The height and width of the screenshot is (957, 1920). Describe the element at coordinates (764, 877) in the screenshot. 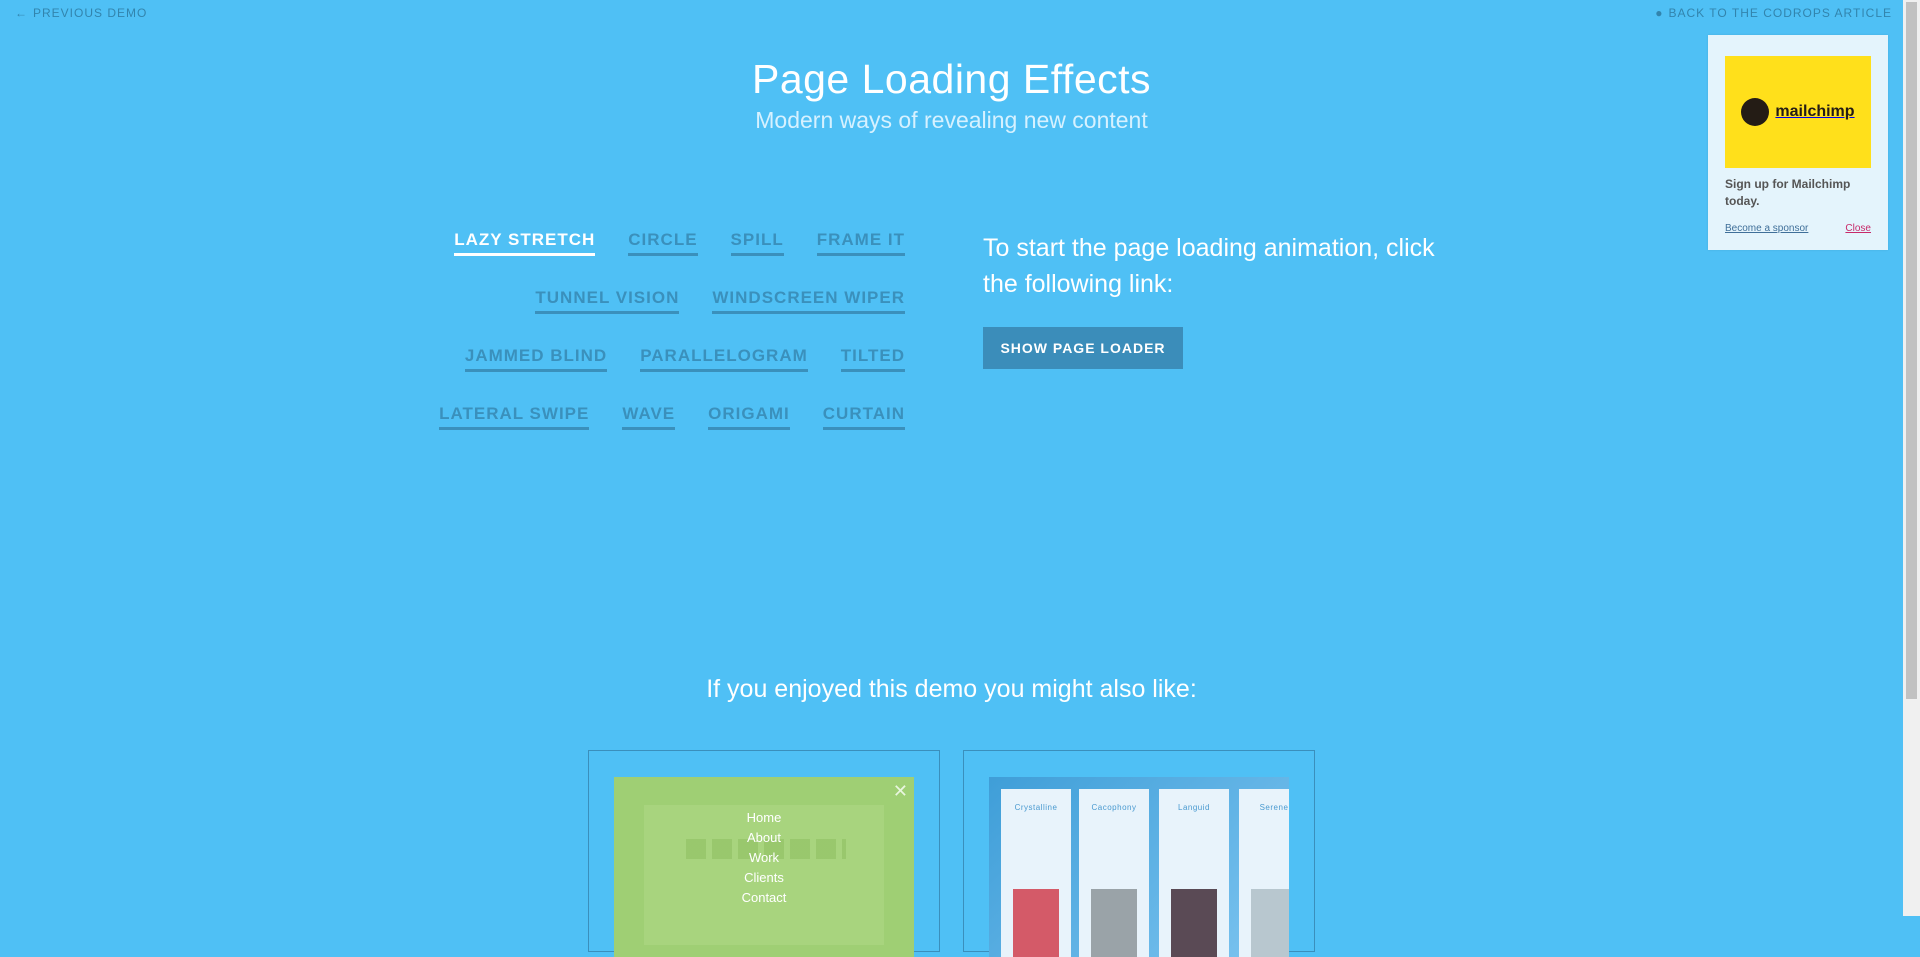

I see `thumbnail-menu-item: Clients` at that location.